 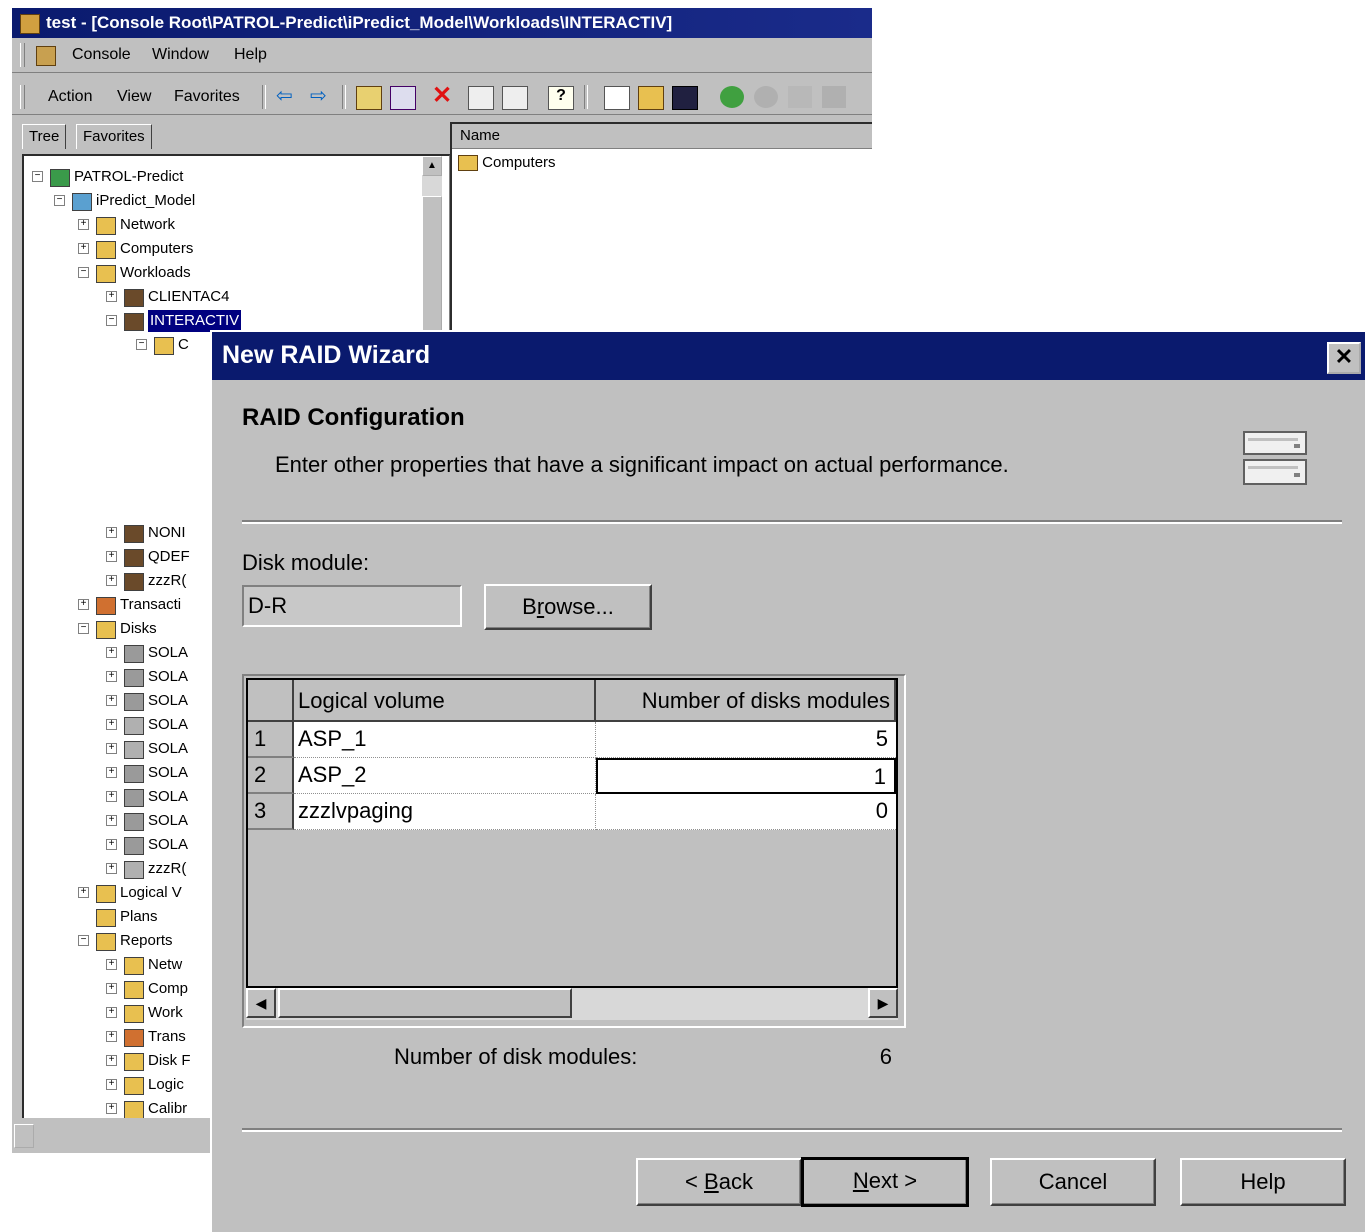 What do you see at coordinates (180, 55) in the screenshot?
I see `menu-window: Window` at bounding box center [180, 55].